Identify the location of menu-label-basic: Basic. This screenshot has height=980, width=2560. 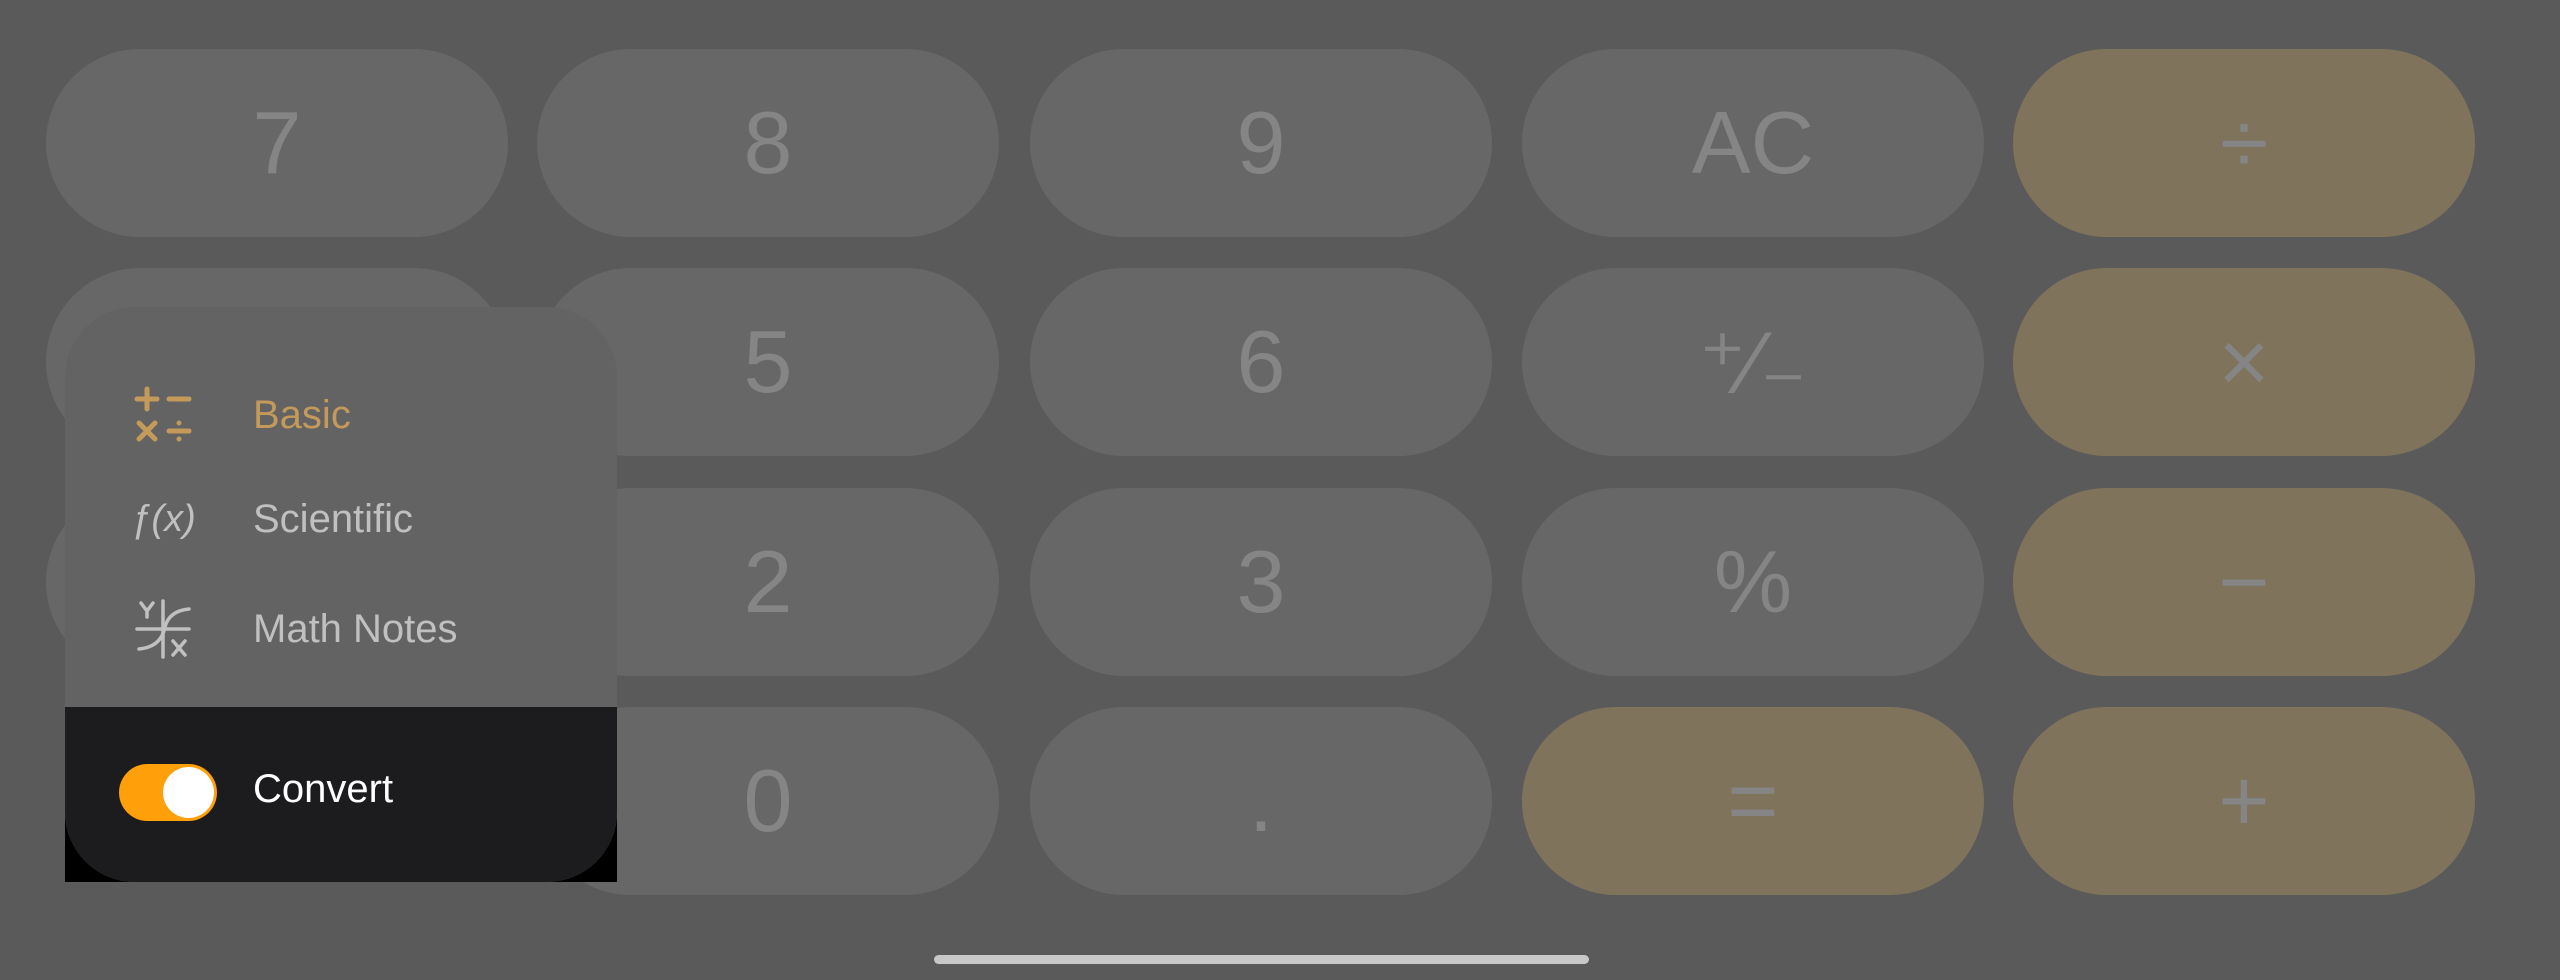
(302, 414).